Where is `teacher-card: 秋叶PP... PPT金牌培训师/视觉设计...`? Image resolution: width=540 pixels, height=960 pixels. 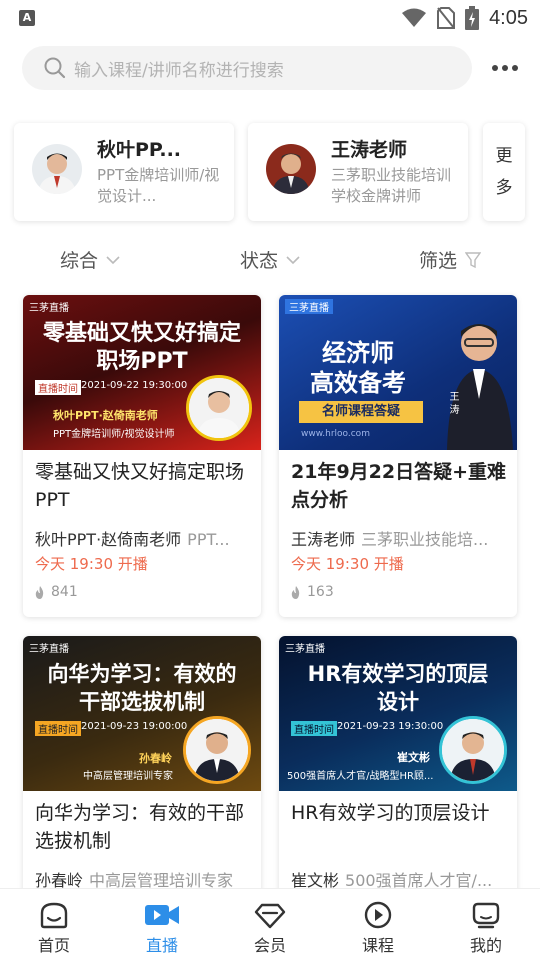
teacher-card: 秋叶PP... PPT金牌培训师/视觉设计... is located at coordinates (124, 172).